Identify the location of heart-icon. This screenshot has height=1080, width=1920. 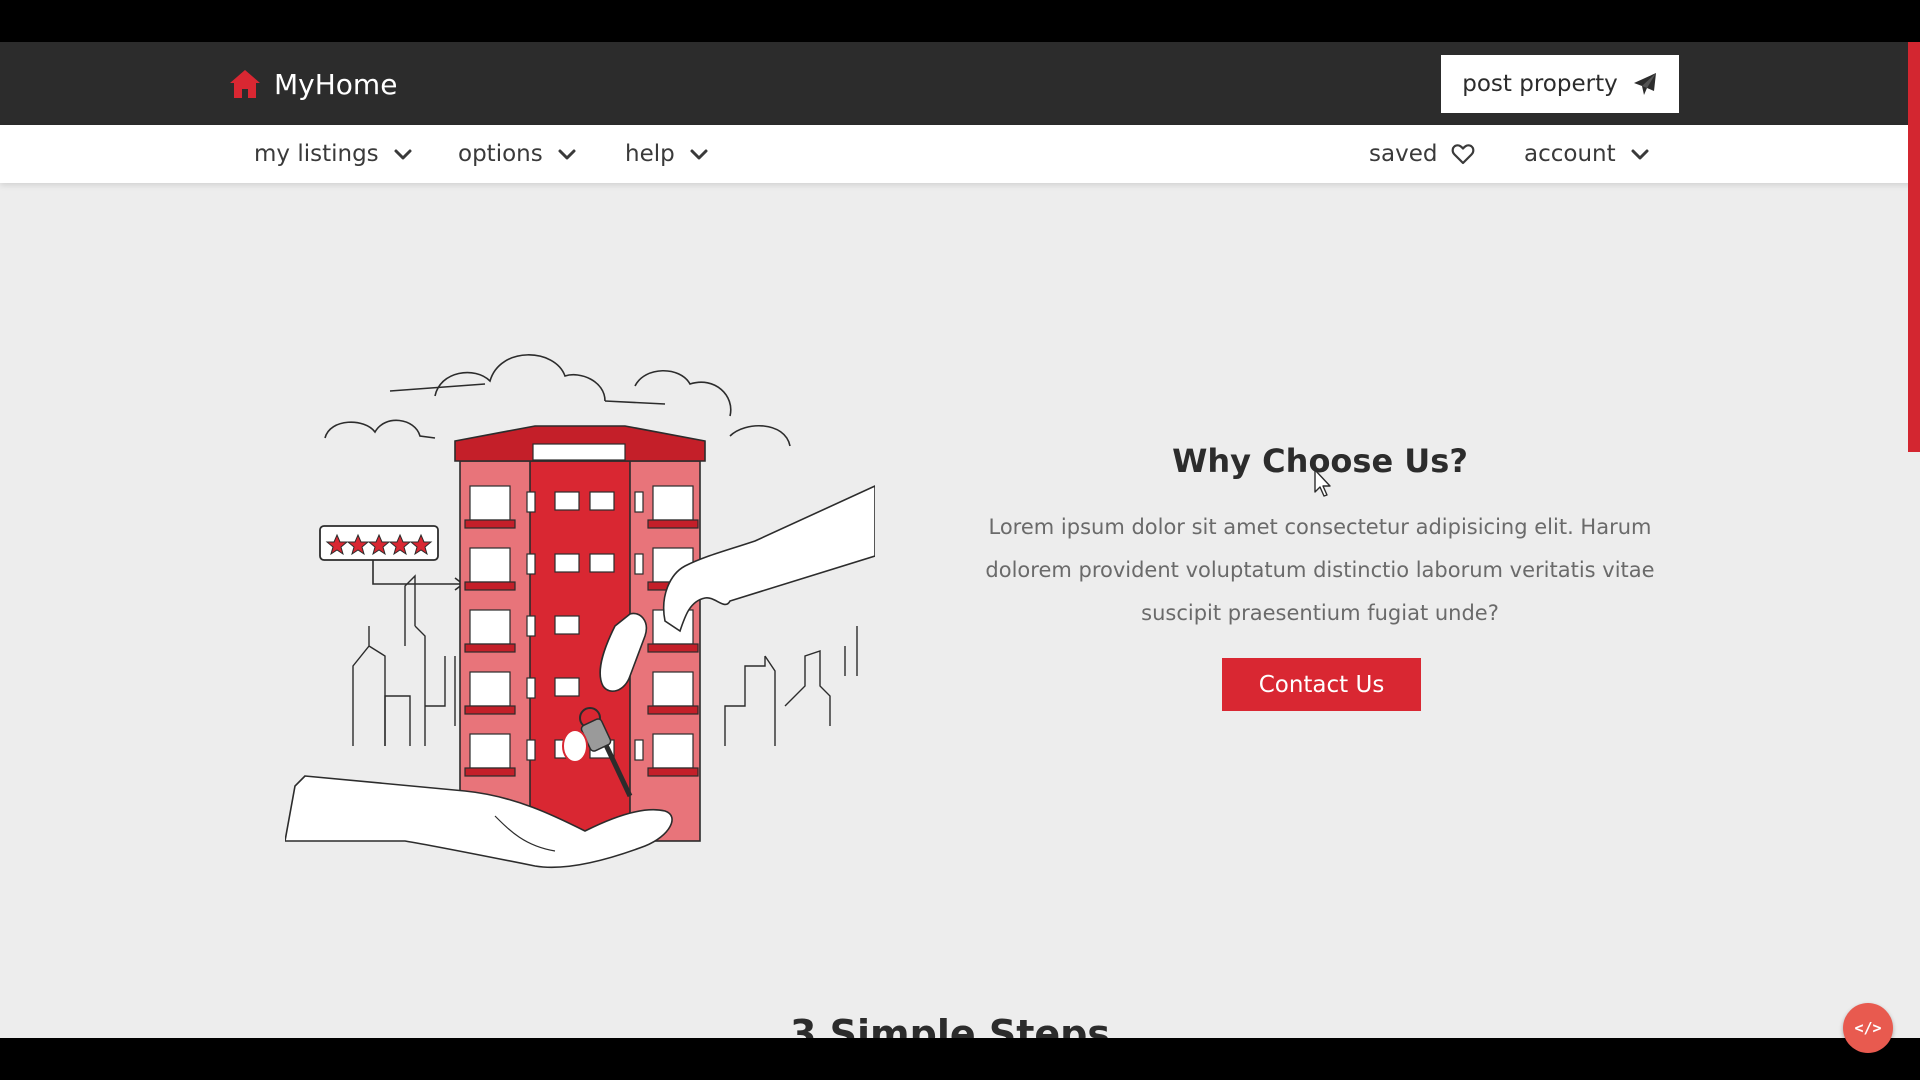
(1463, 154).